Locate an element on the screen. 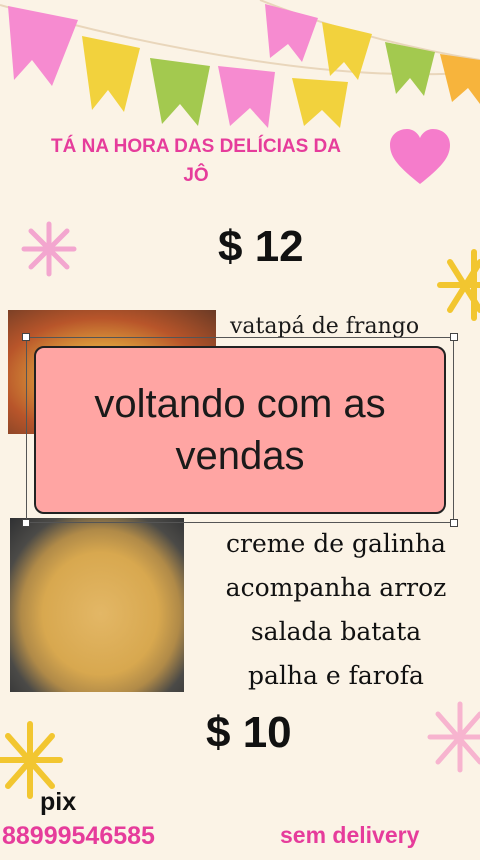 The height and width of the screenshot is (860, 480). dish-2-line-1: creme de galinha is located at coordinates (336, 543).